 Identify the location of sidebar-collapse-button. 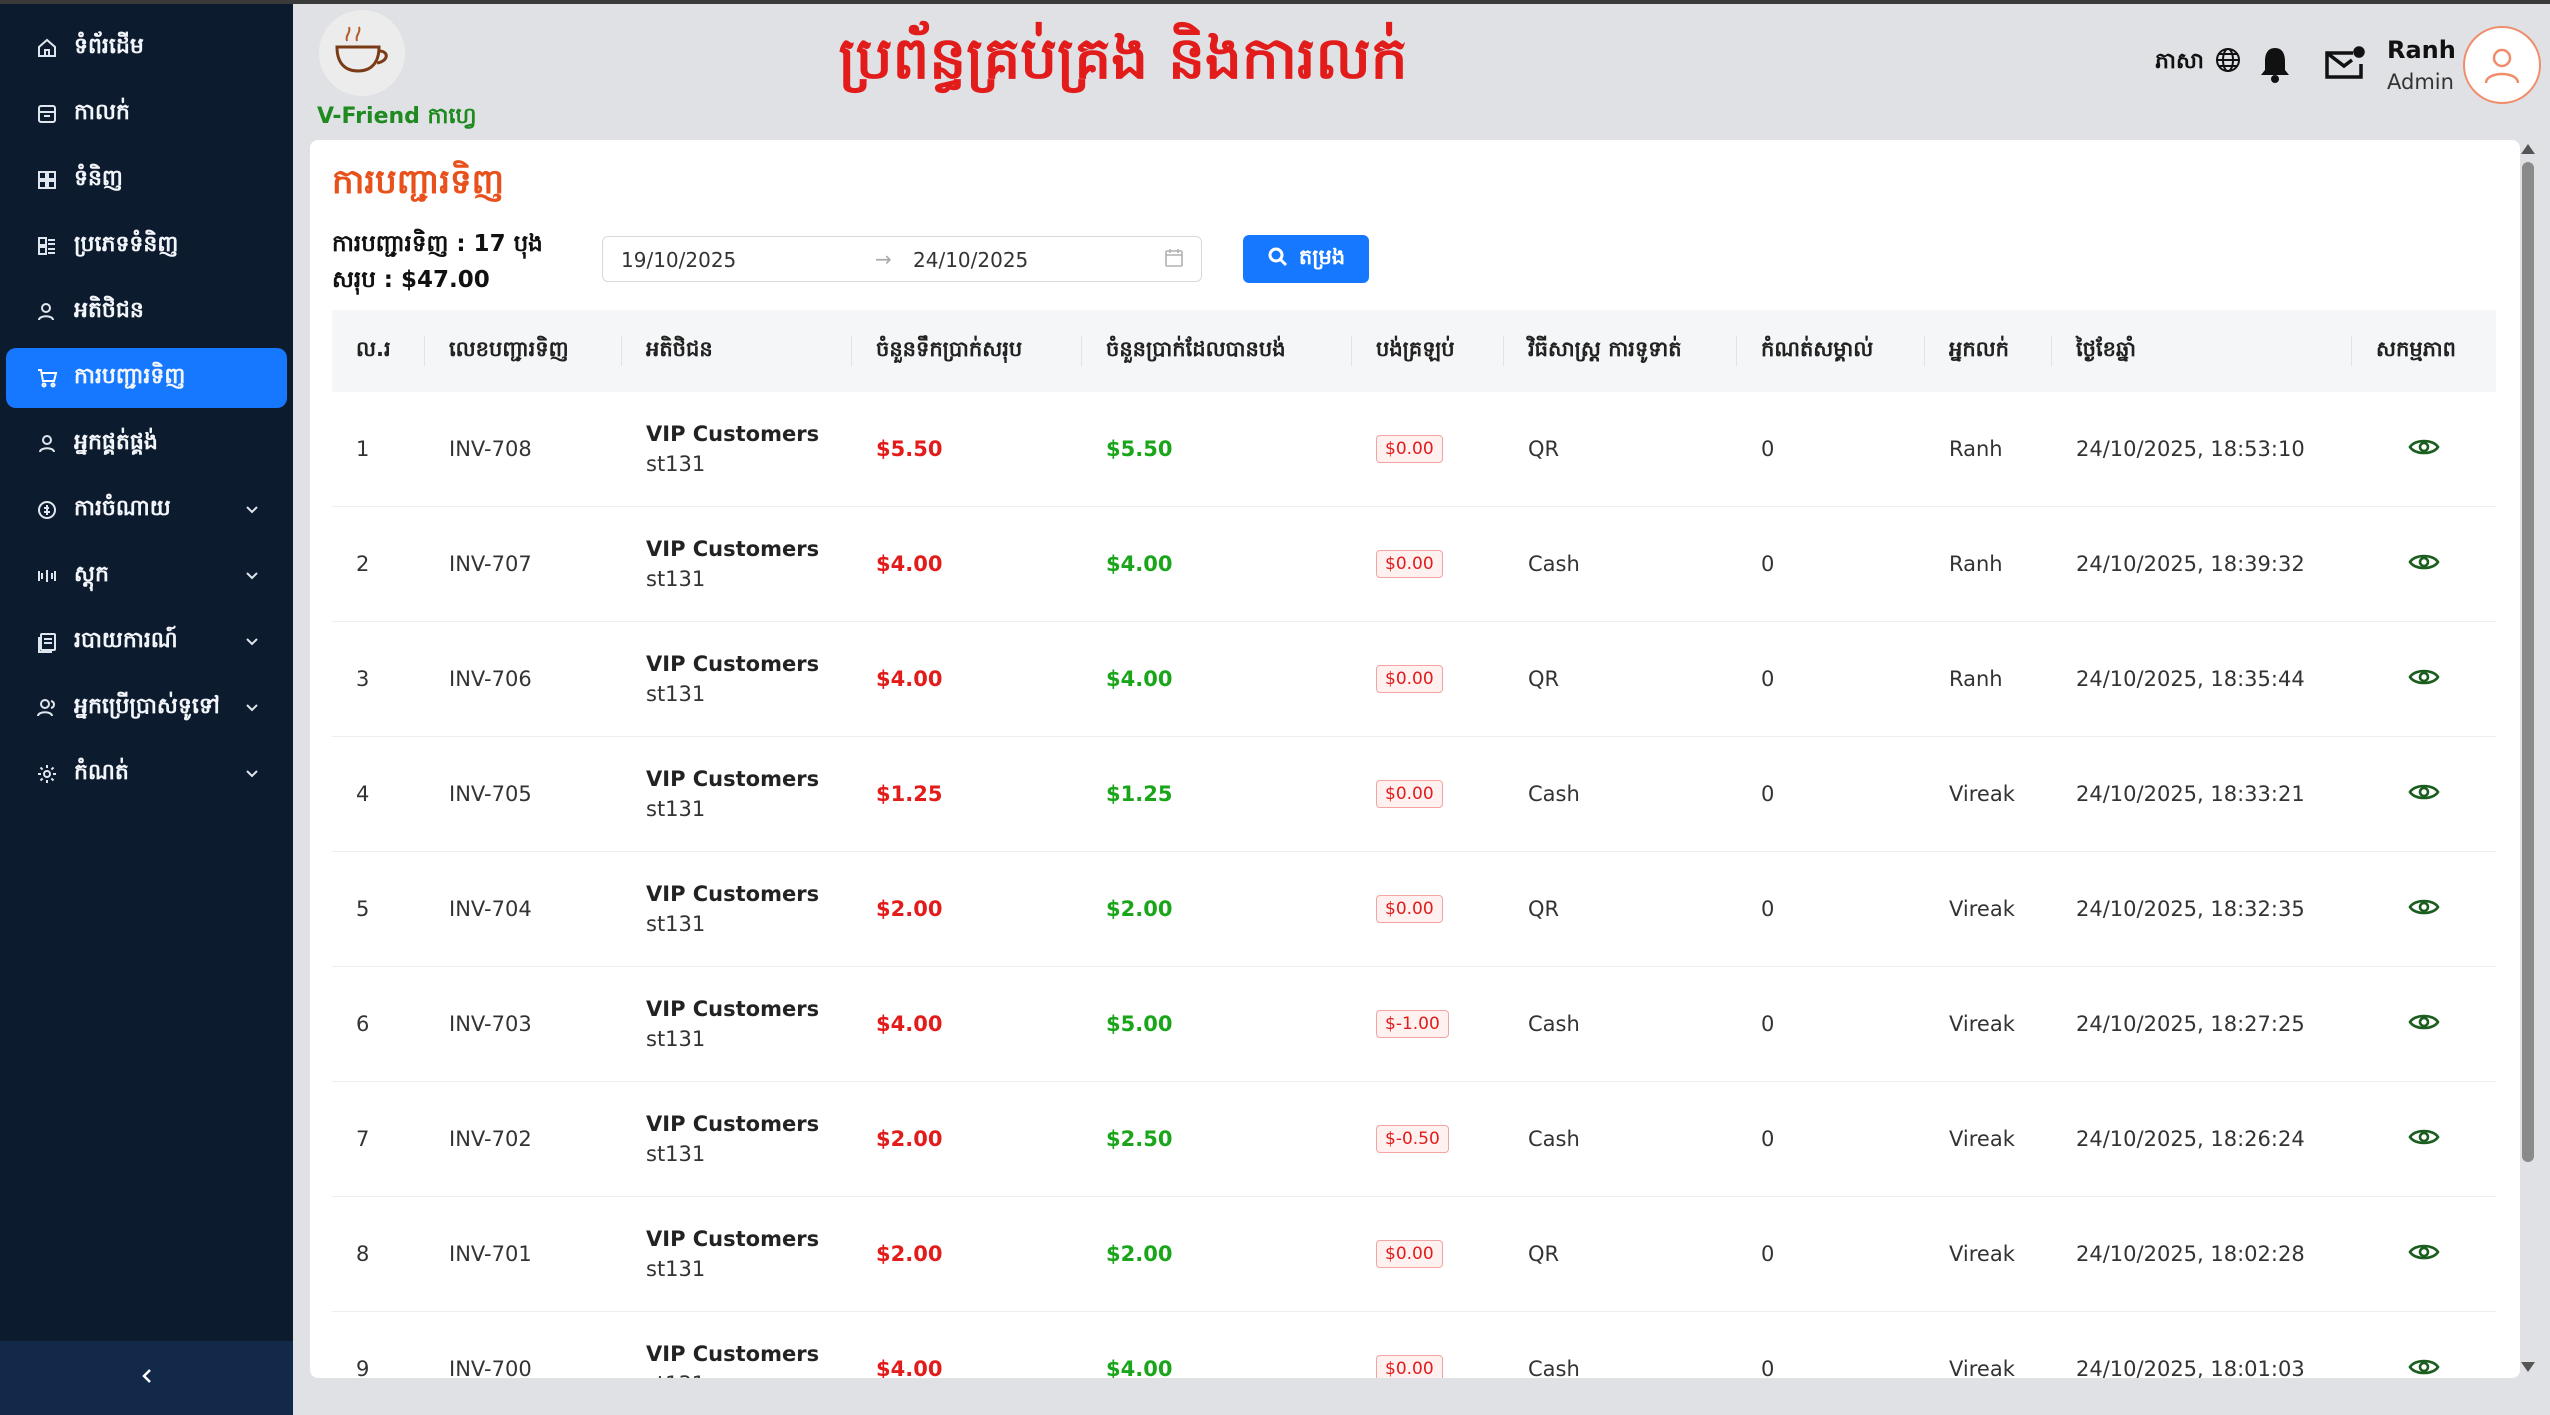
(146, 1378).